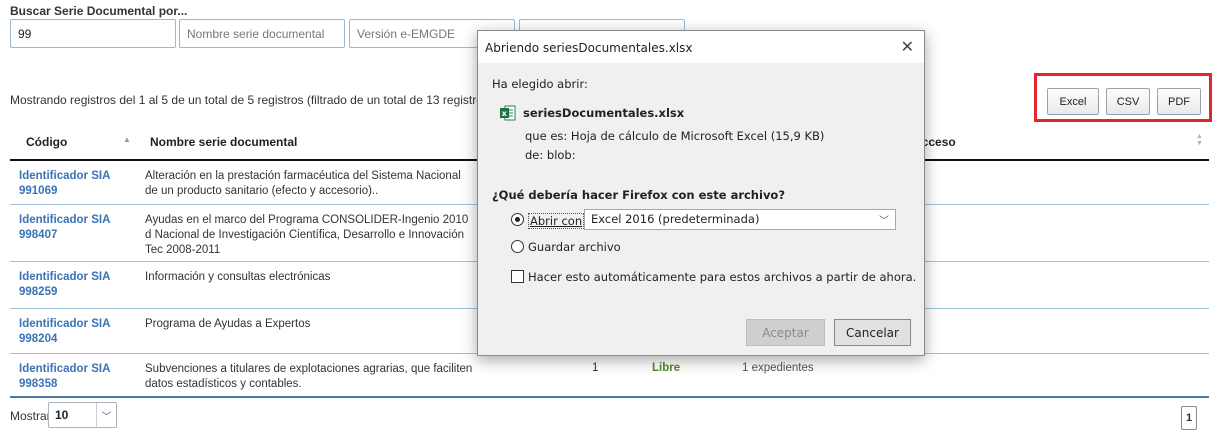 This screenshot has width=1219, height=447. I want to click on file-source-line: de: blob:, so click(550, 155).